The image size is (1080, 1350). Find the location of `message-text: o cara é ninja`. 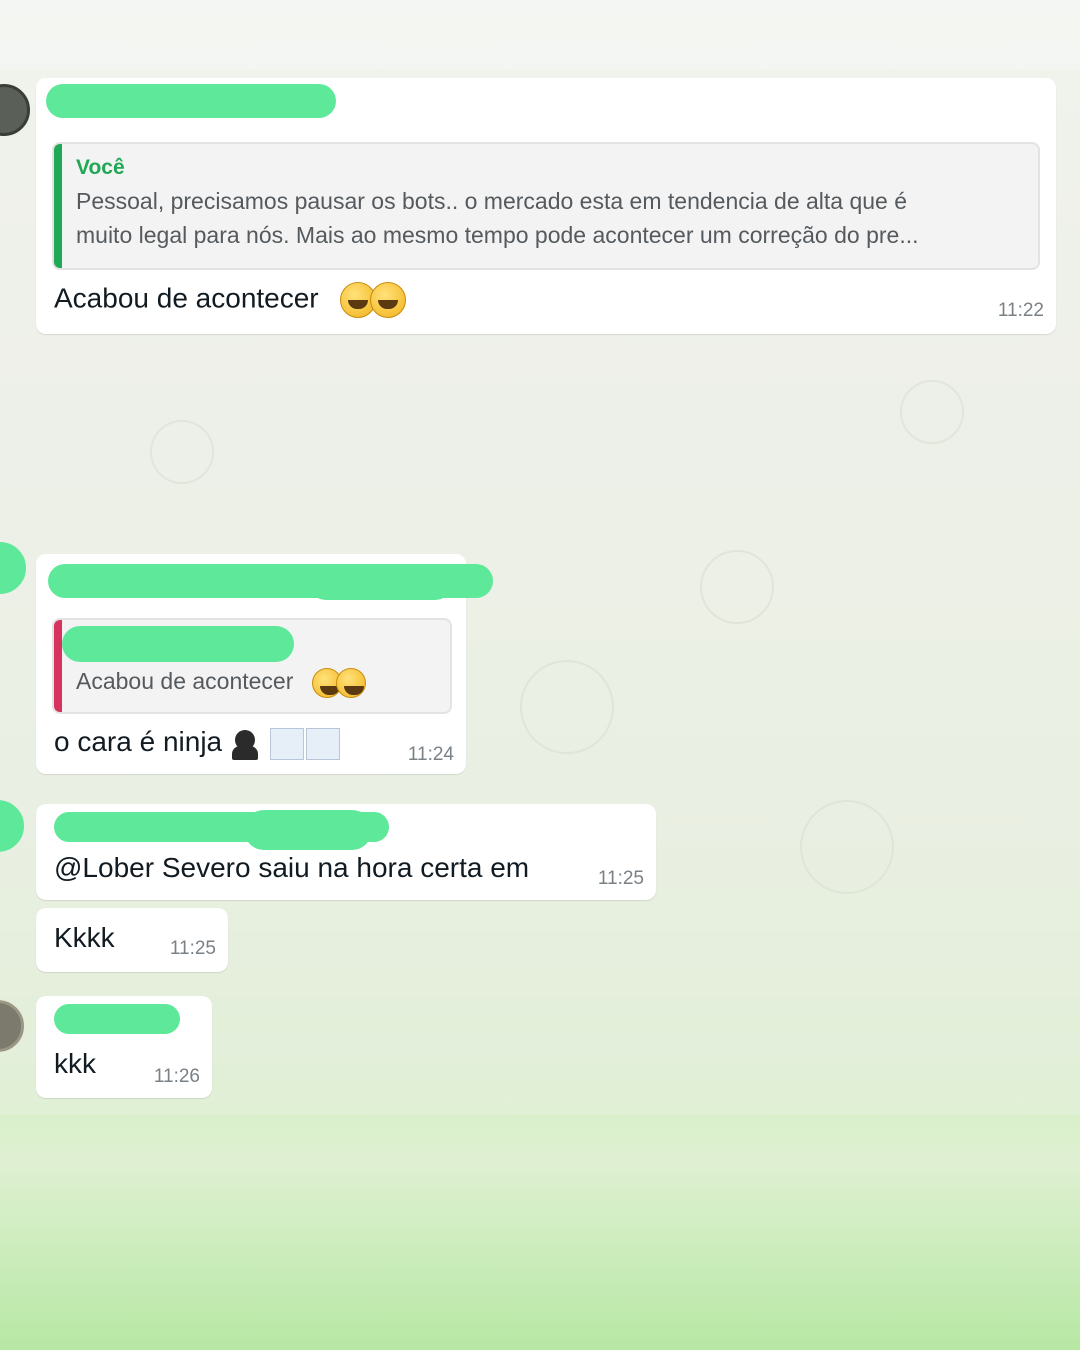

message-text: o cara é ninja is located at coordinates (197, 743).